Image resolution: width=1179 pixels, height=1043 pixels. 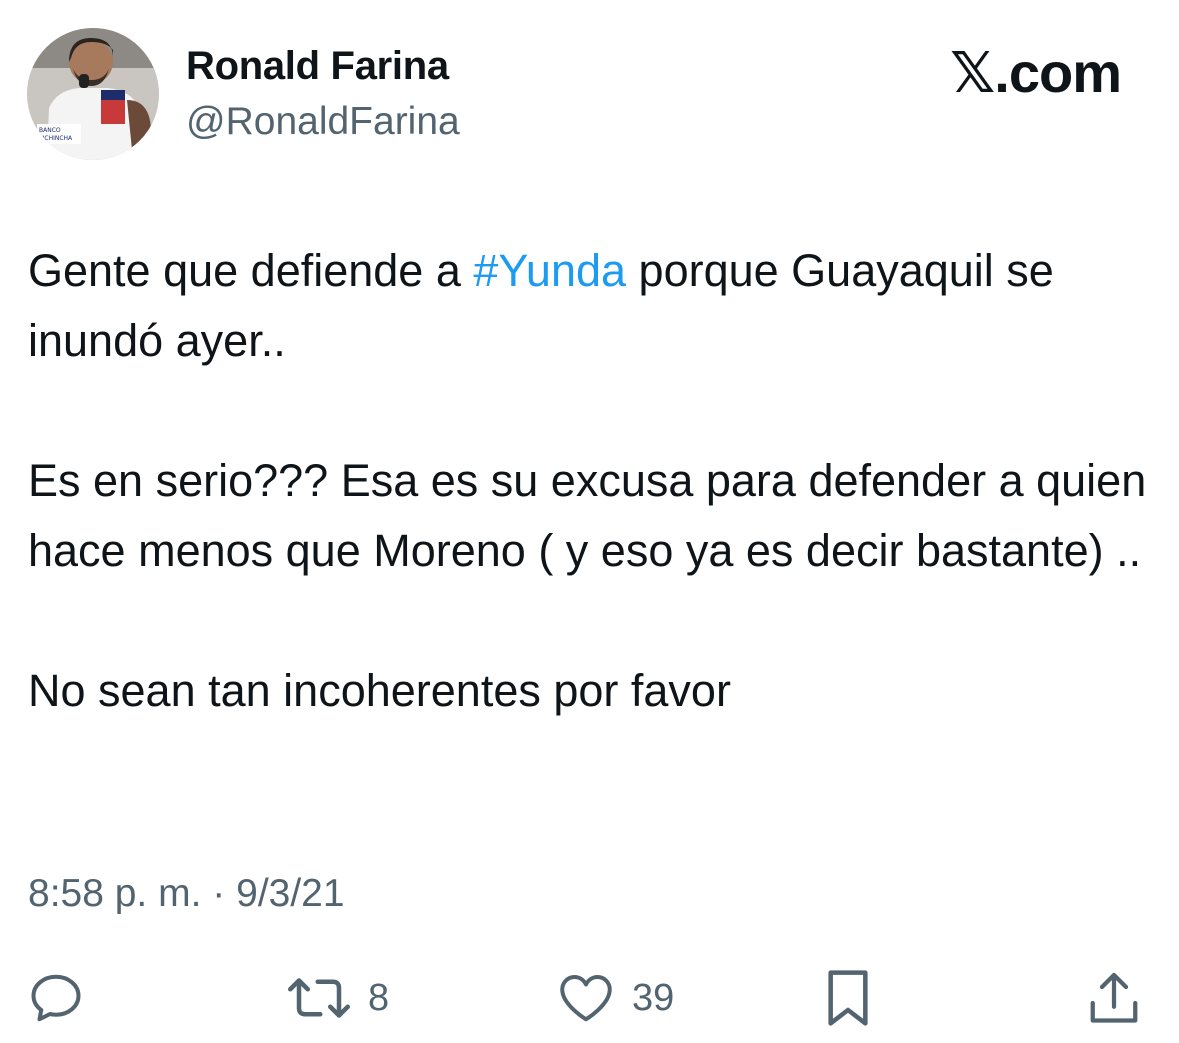 I want to click on svg-text: PICHINCHA, so click(x=56, y=138).